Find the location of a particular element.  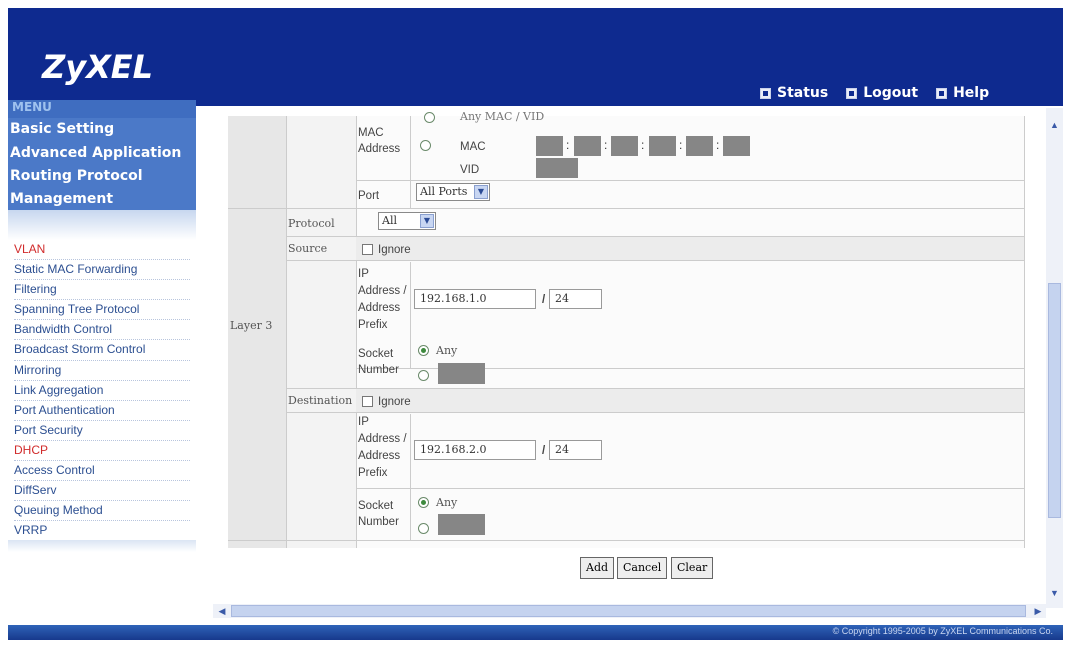

menu-title: MENU is located at coordinates (32, 107).